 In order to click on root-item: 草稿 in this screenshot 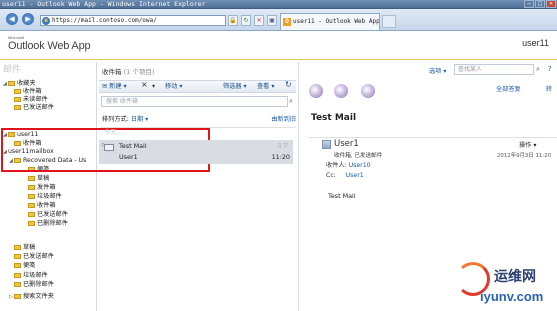, I will do `click(24, 248)`.